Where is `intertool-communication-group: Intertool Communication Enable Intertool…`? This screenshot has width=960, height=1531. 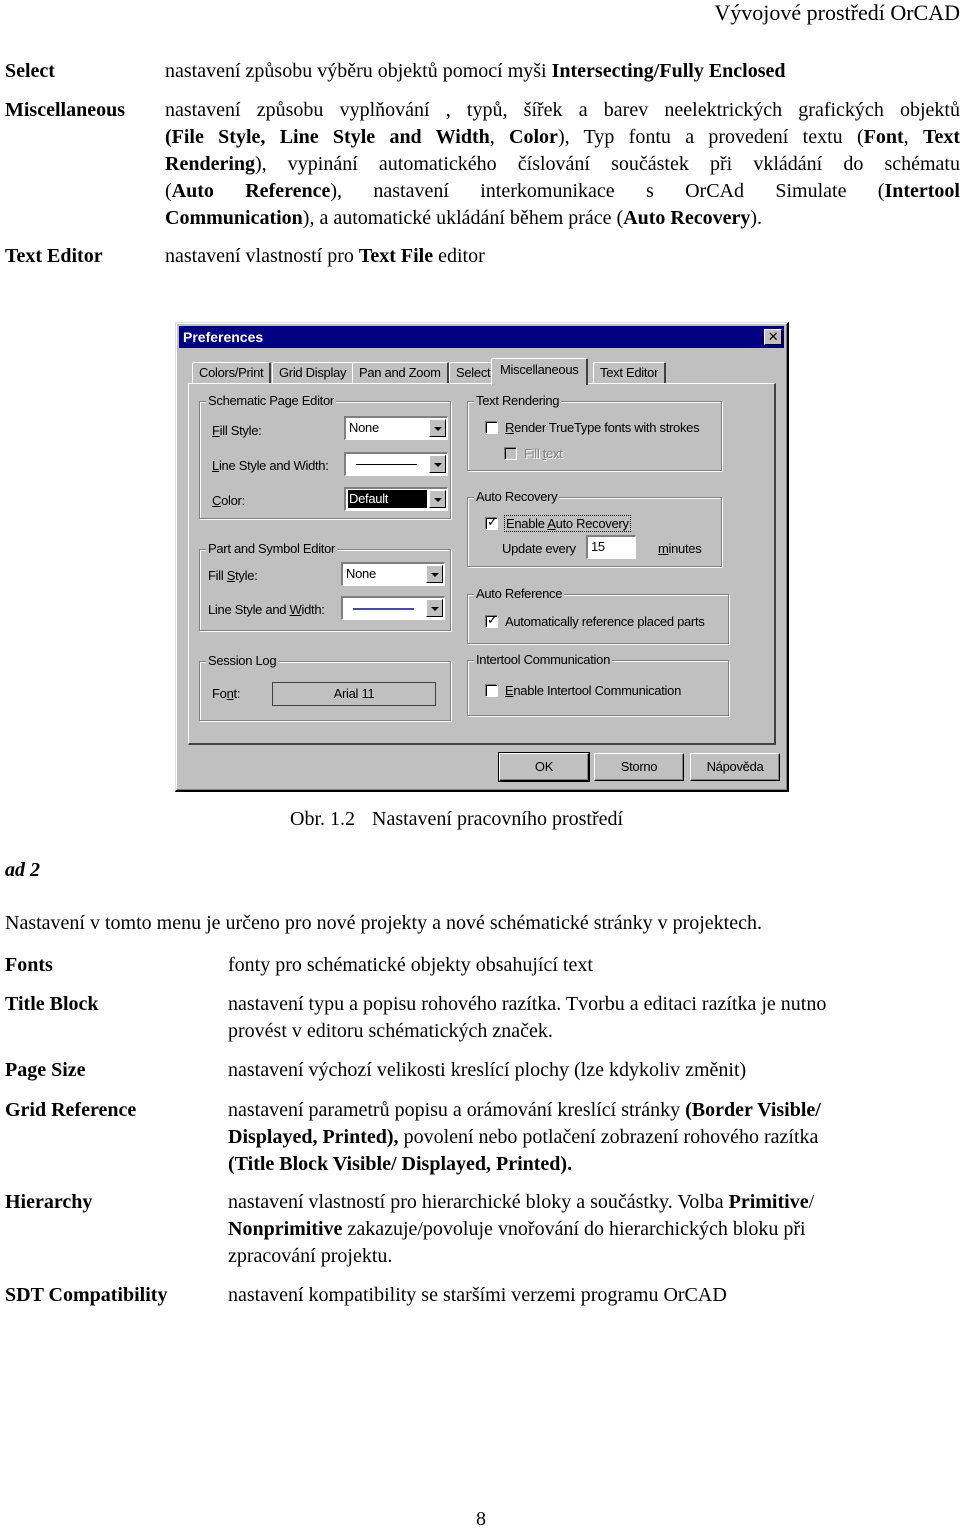
intertool-communication-group: Intertool Communication Enable Intertool… is located at coordinates (598, 684).